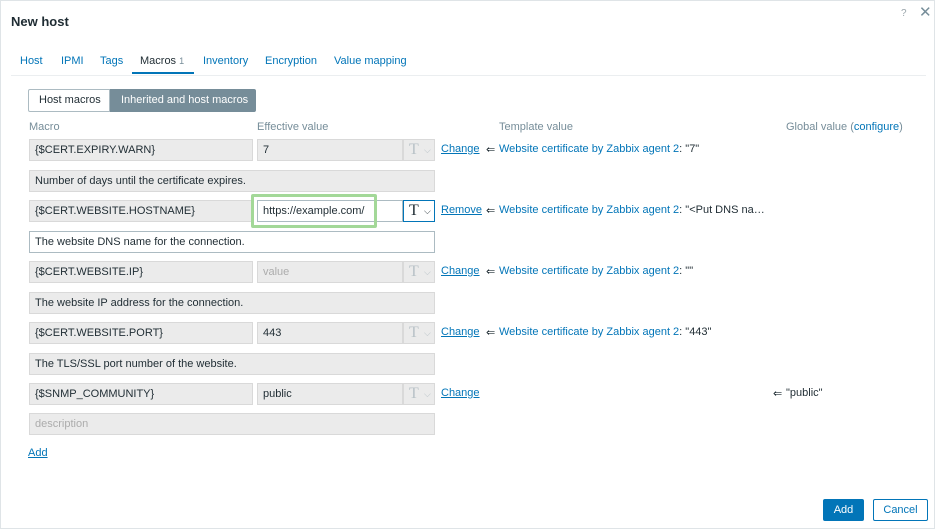 Image resolution: width=936 pixels, height=530 pixels. Describe the element at coordinates (330, 333) in the screenshot. I see `macro-value-field: 443` at that location.